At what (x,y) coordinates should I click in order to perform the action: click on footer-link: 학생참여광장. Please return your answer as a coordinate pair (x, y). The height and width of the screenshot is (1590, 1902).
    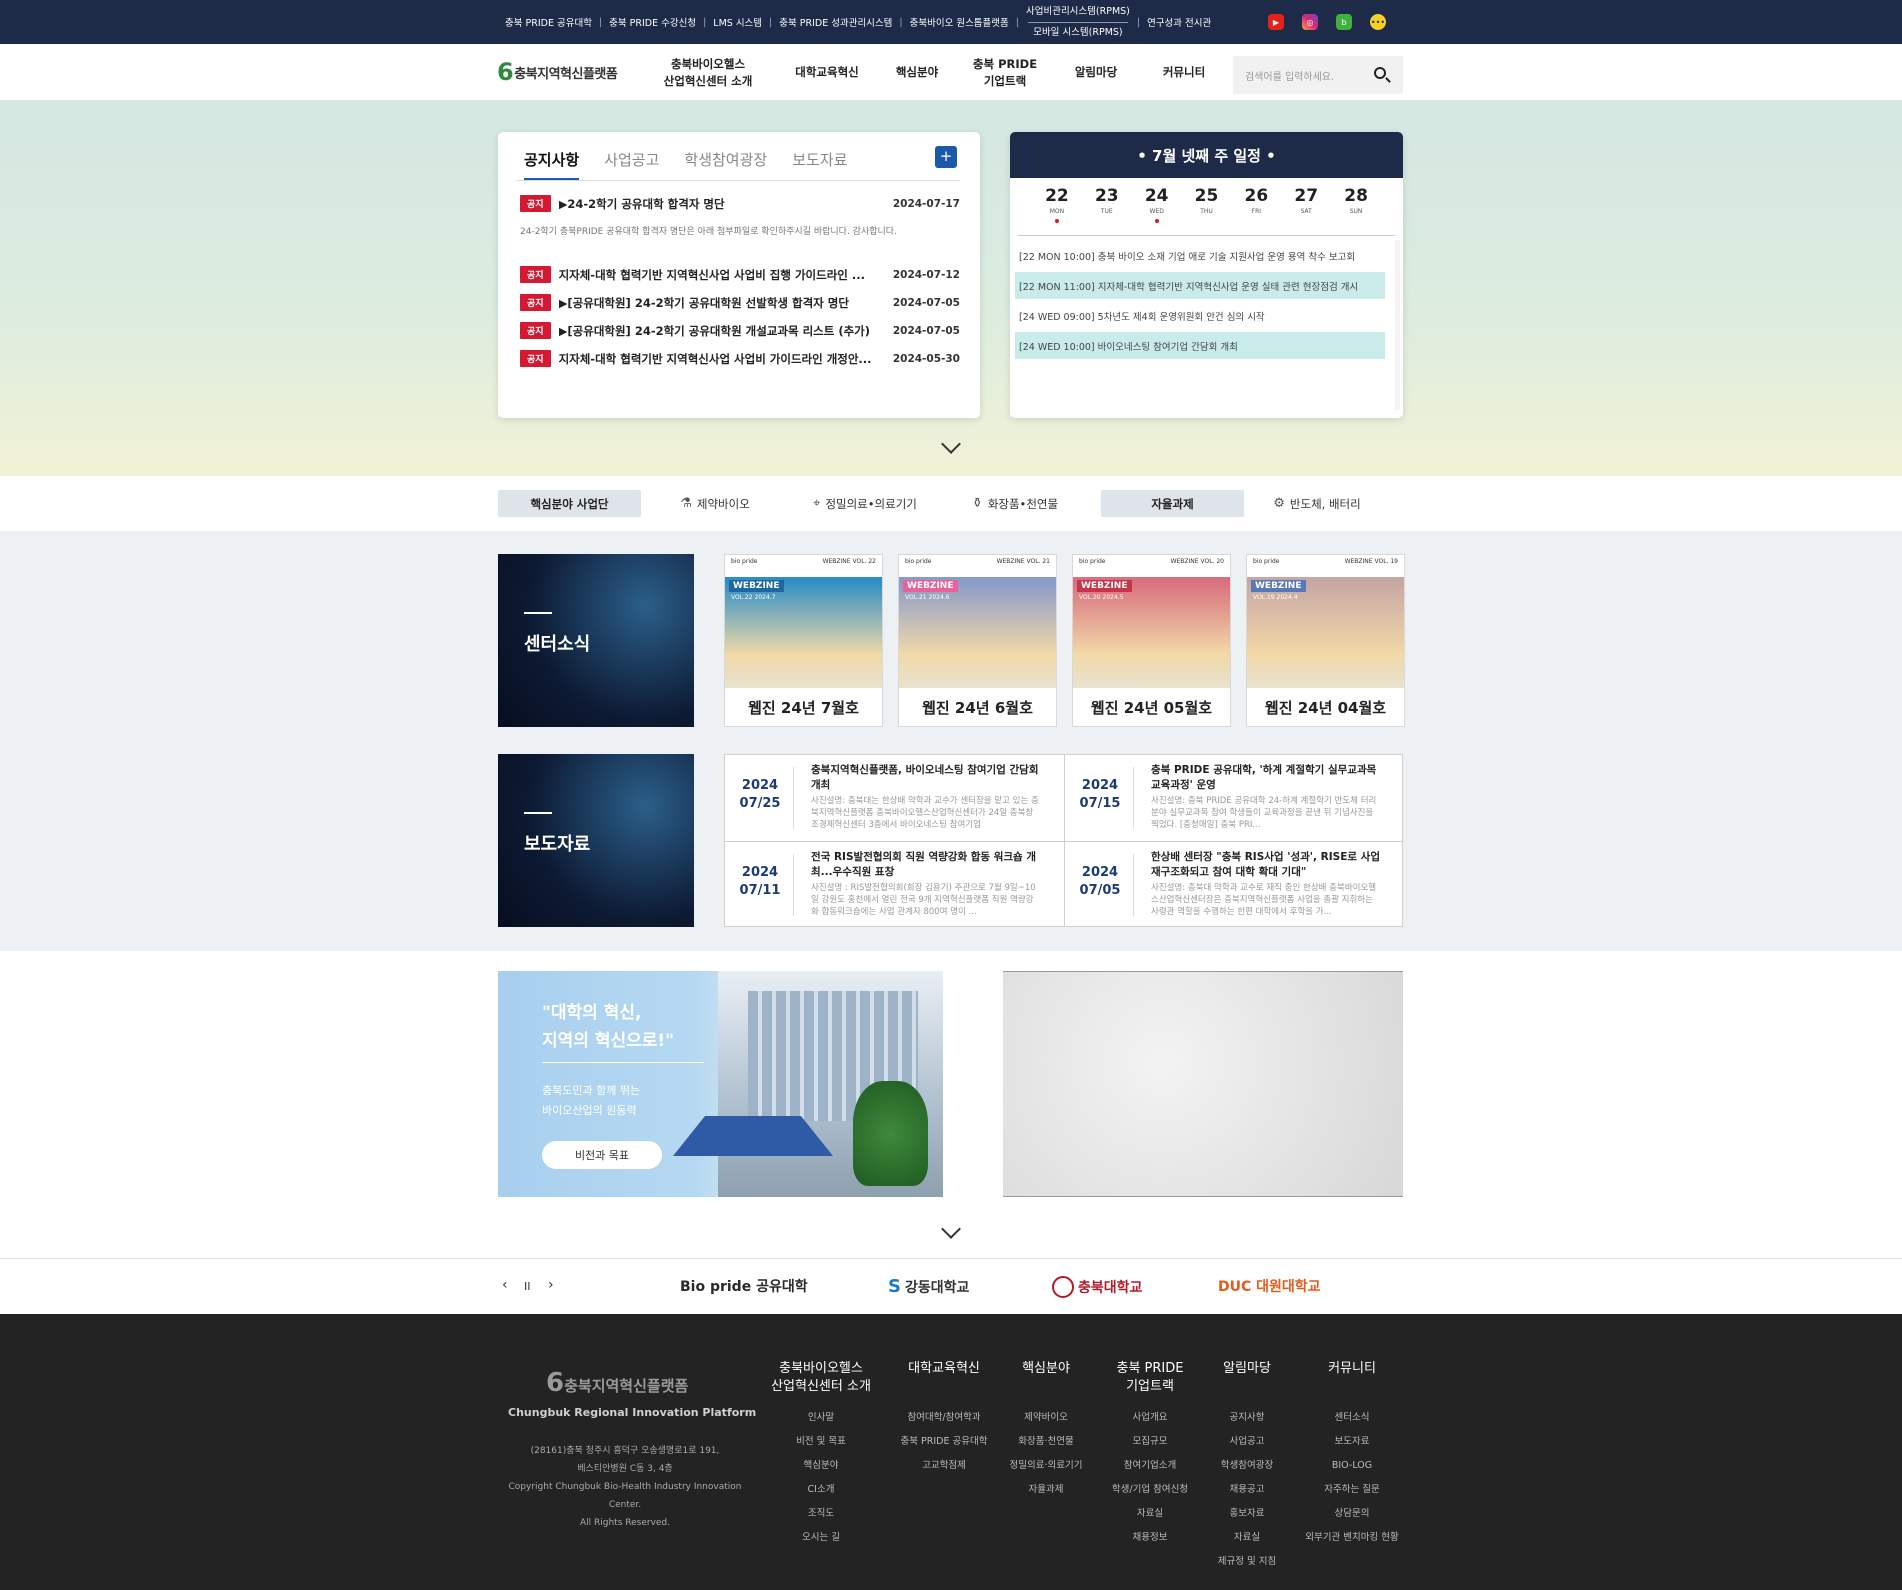
    Looking at the image, I should click on (1247, 1466).